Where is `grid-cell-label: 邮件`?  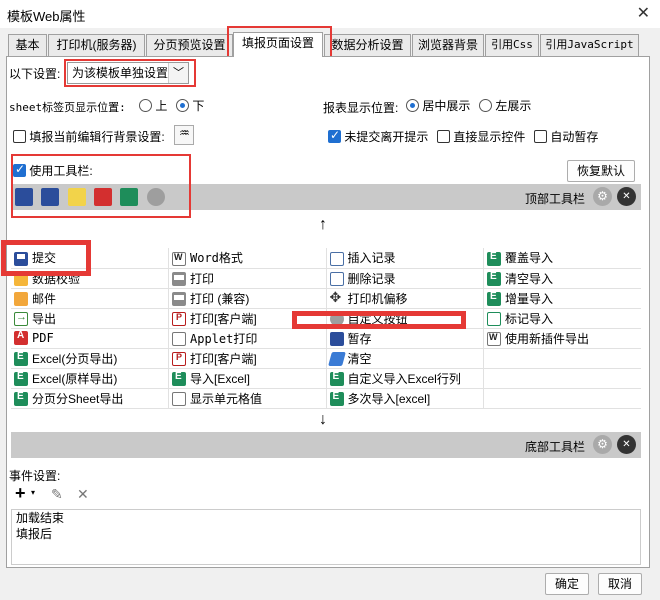
grid-cell-label: 邮件 is located at coordinates (44, 298).